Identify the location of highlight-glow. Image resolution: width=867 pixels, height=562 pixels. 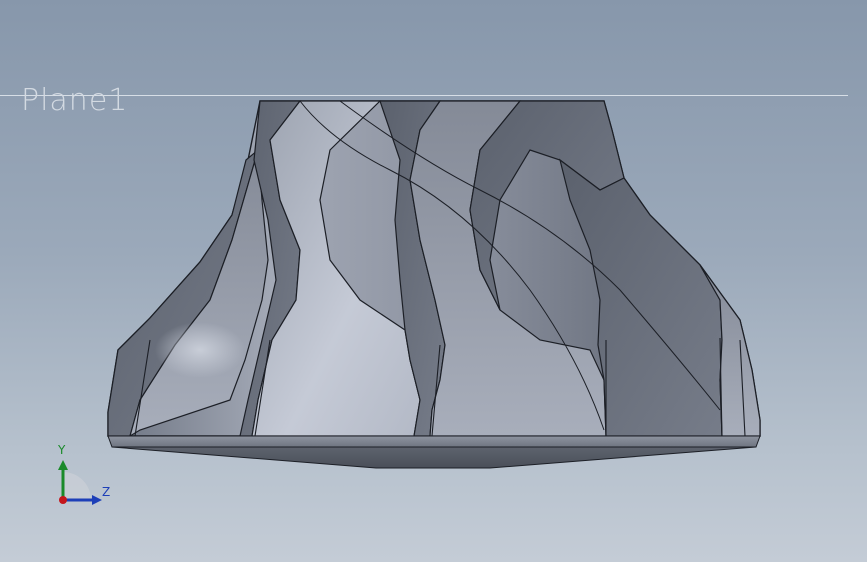
(200, 350).